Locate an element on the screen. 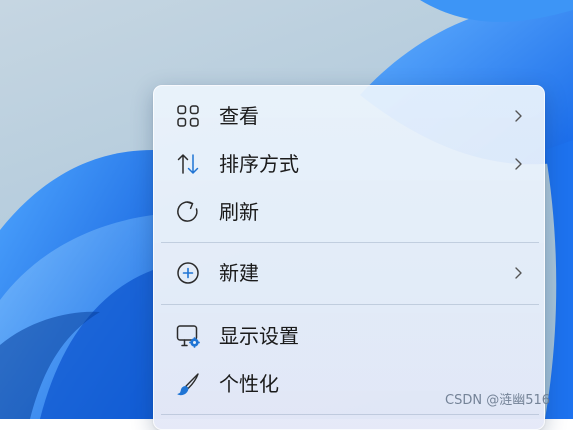 This screenshot has height=430, width=573. menu-item-label: 排序方式 is located at coordinates (259, 164).